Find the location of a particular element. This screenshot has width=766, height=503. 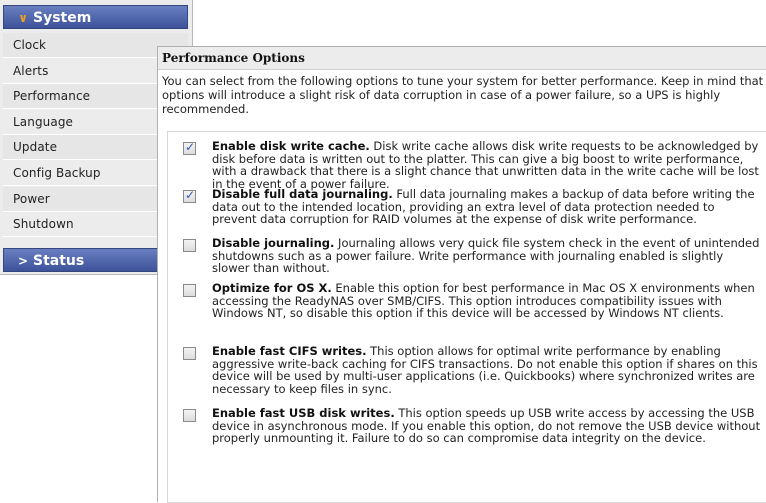

panel-title: Performance Options is located at coordinates (462, 58).